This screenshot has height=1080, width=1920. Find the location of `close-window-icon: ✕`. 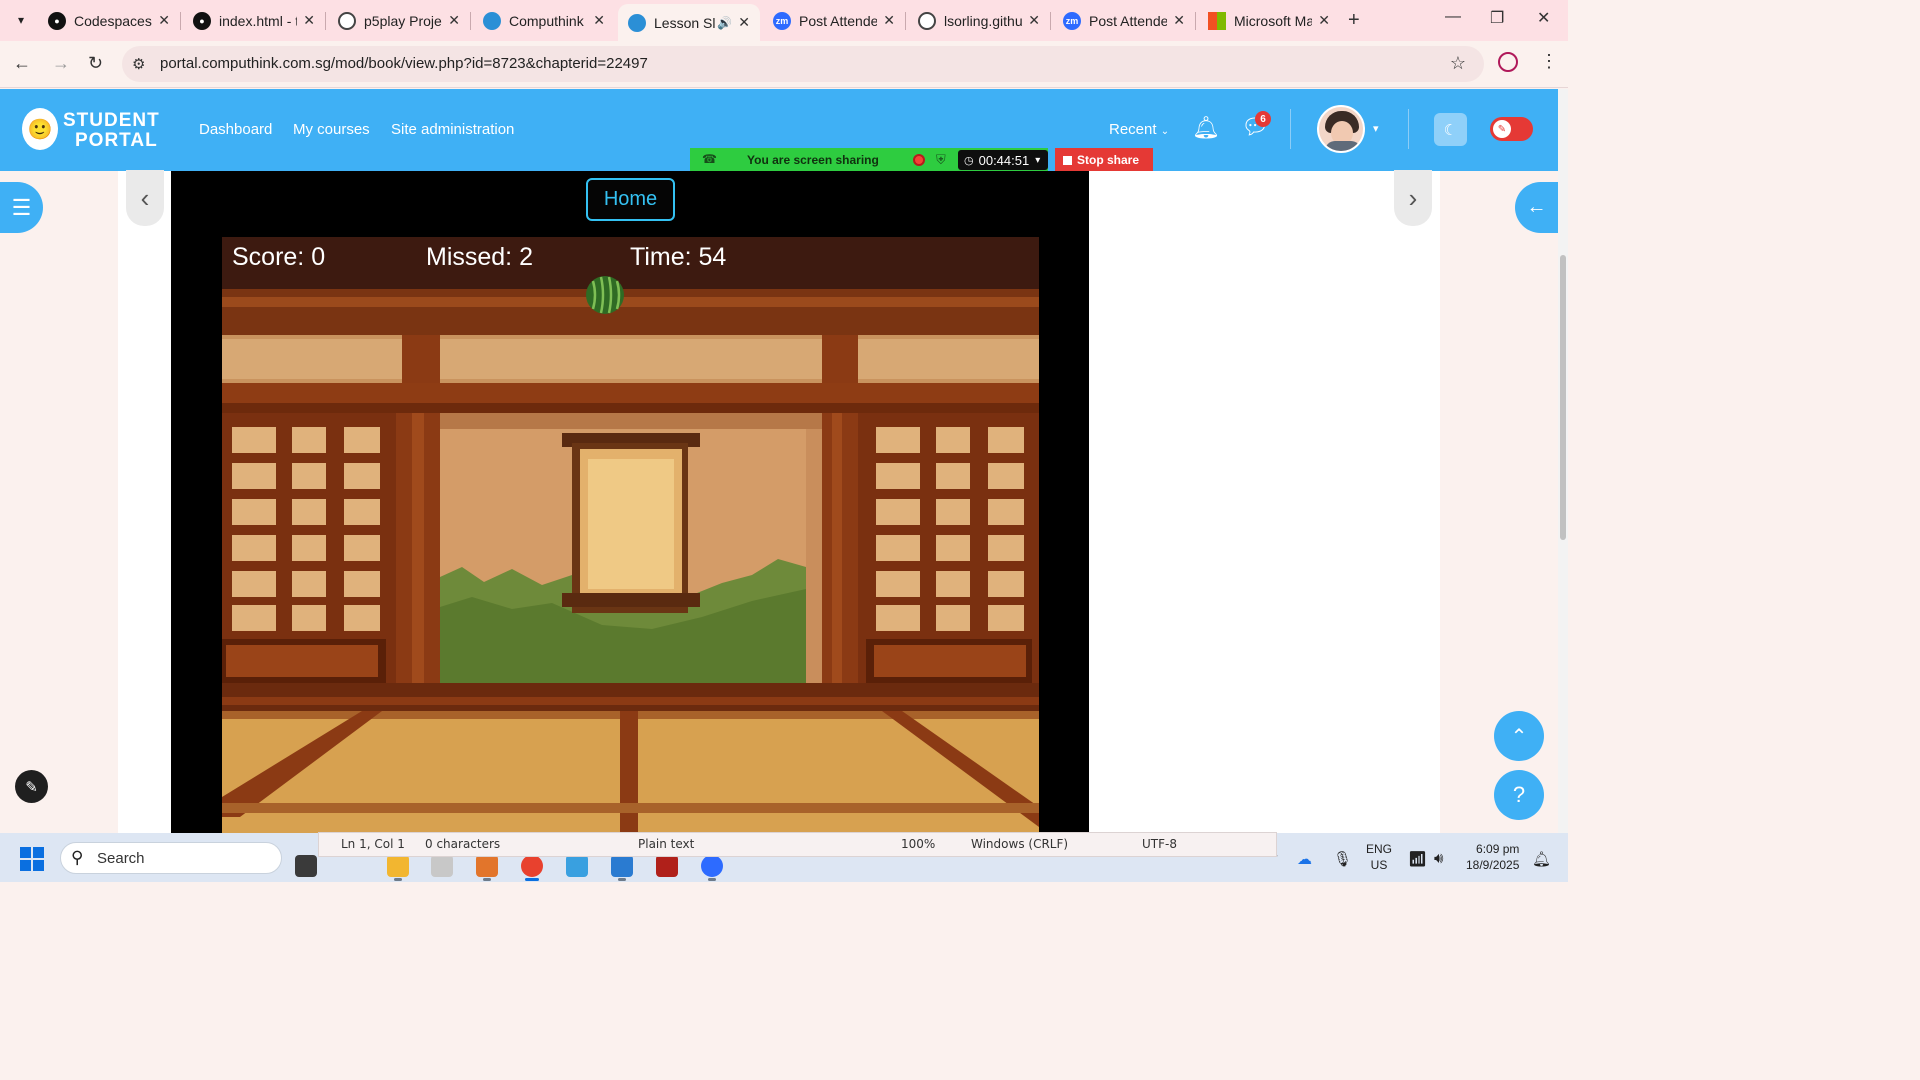

close-window-icon: ✕ is located at coordinates (1543, 18).